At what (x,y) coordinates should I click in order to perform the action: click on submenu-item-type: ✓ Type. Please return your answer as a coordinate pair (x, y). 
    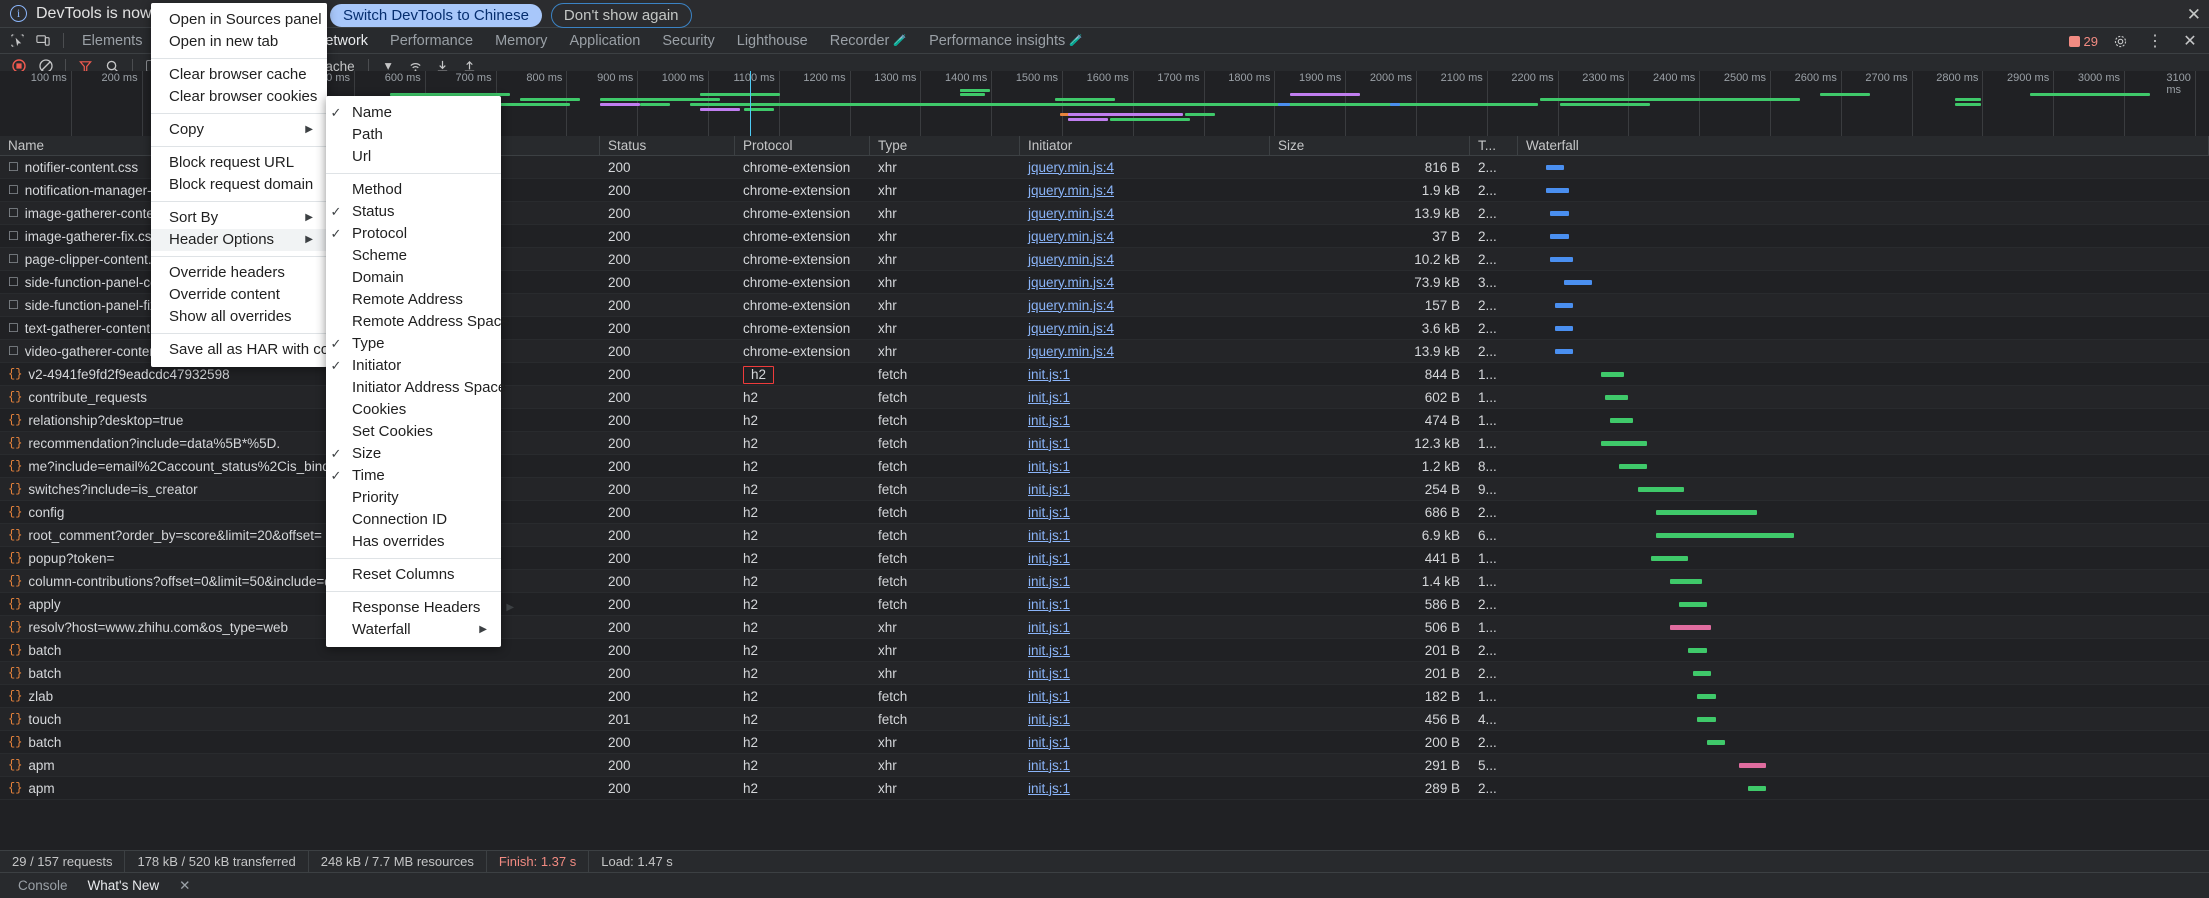
    Looking at the image, I should click on (413, 344).